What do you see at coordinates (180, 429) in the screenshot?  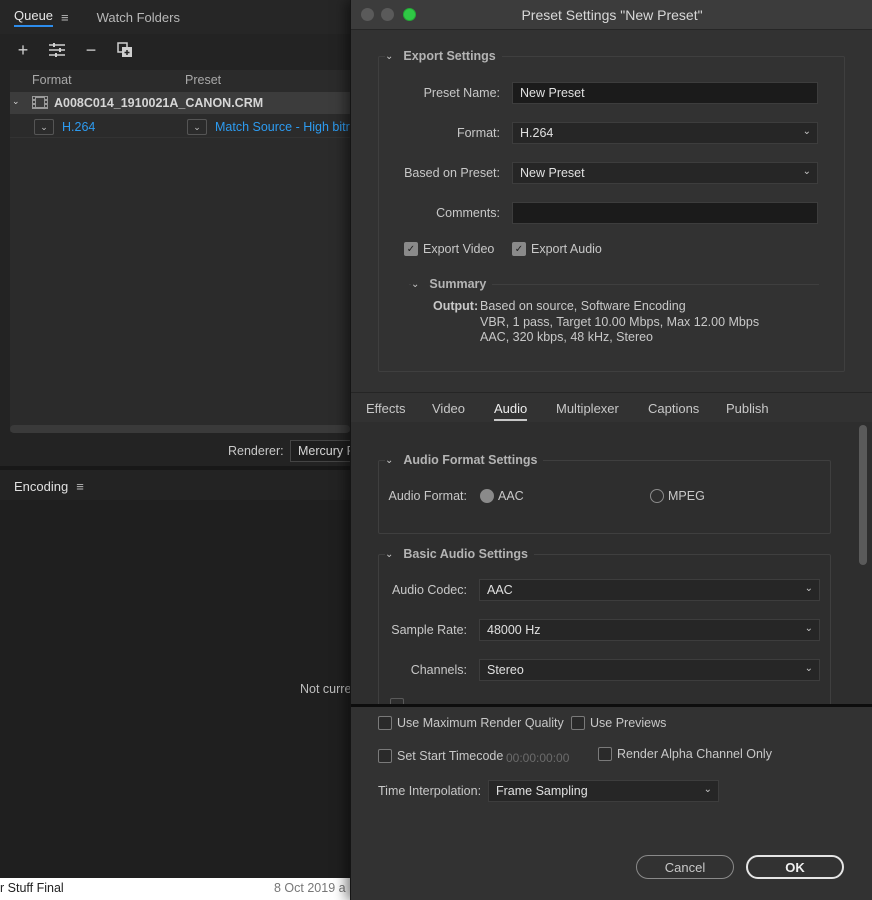 I see `queue-horizontal-scrollbar` at bounding box center [180, 429].